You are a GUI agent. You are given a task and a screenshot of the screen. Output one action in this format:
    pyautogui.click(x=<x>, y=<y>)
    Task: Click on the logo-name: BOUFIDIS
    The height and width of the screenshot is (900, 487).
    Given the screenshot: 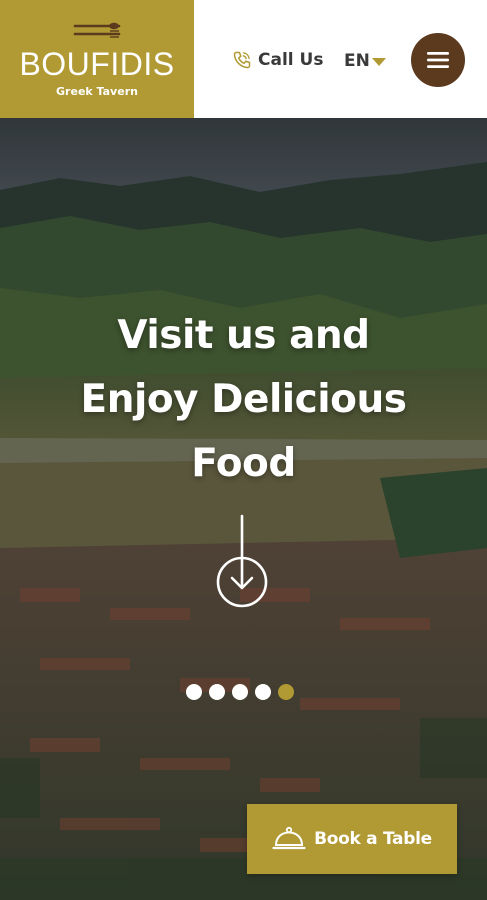 What is the action you would take?
    pyautogui.click(x=97, y=64)
    